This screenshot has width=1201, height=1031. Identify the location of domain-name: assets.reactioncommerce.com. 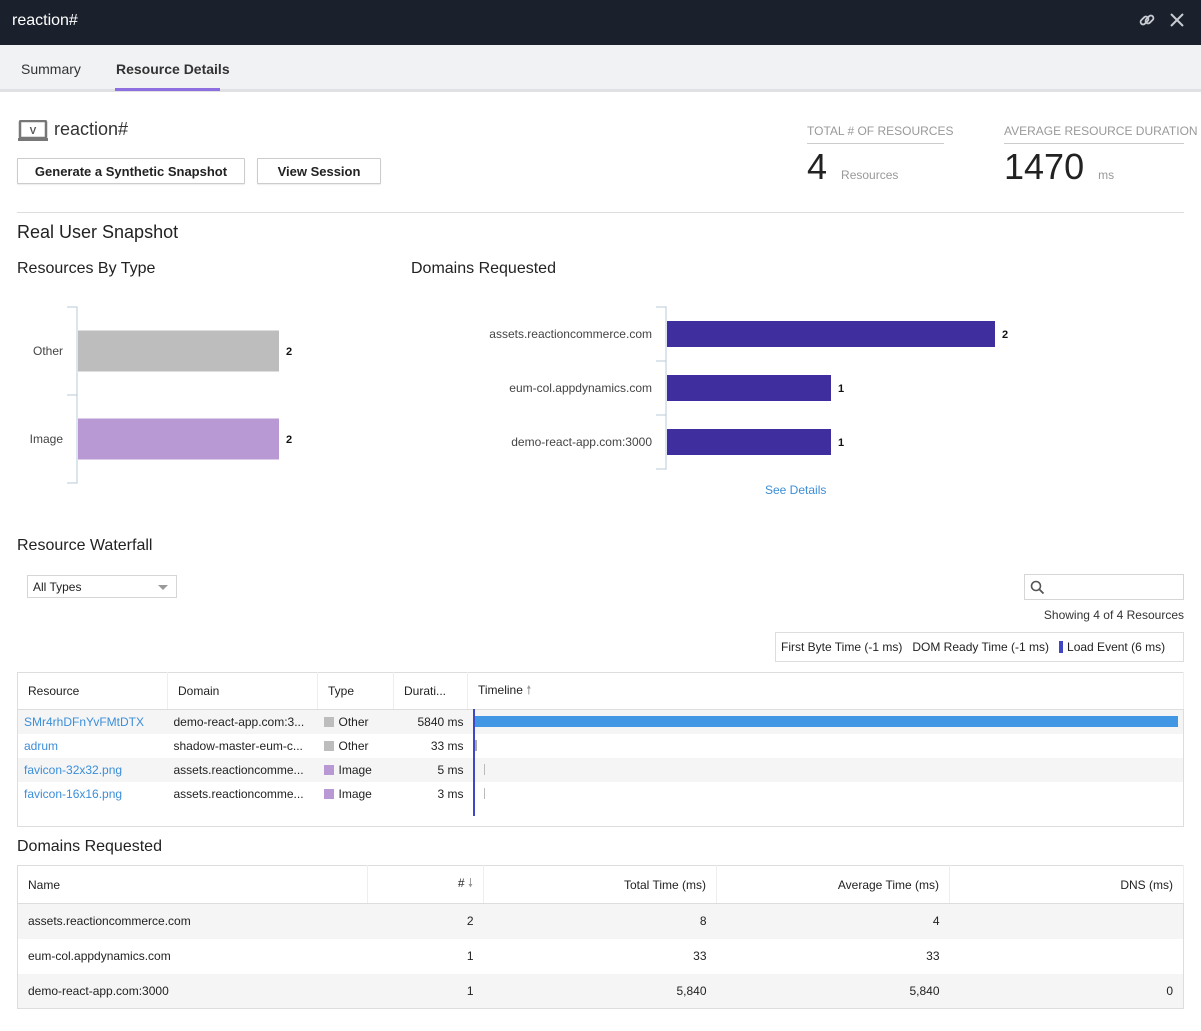
(192, 921).